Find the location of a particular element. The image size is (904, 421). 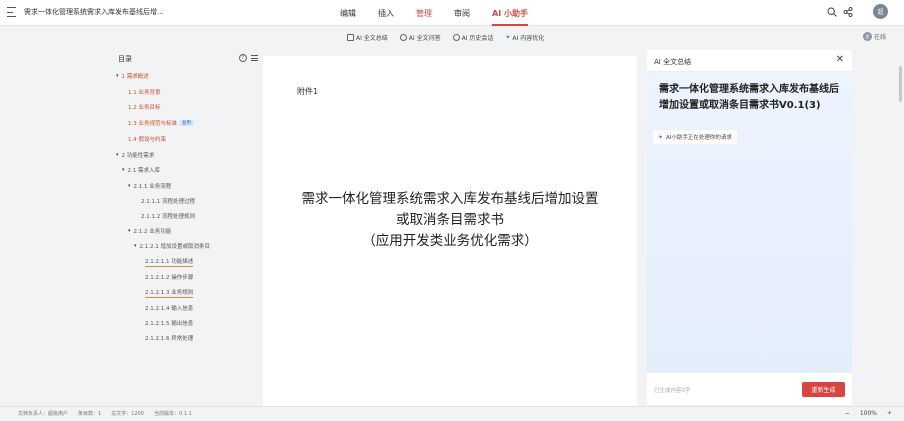

entry-count: 条目数：1 is located at coordinates (90, 414).